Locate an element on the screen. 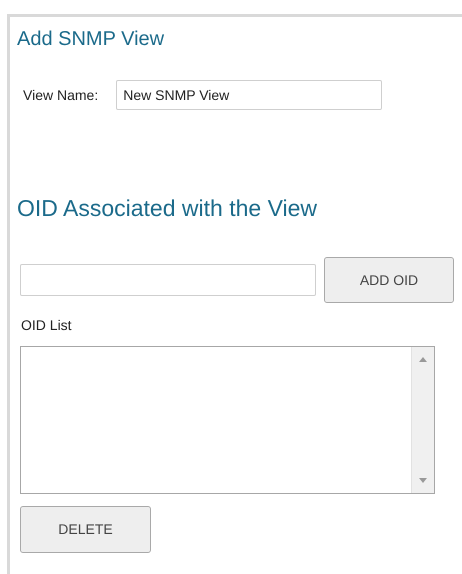  view-name-field: New SNMP View is located at coordinates (249, 95).